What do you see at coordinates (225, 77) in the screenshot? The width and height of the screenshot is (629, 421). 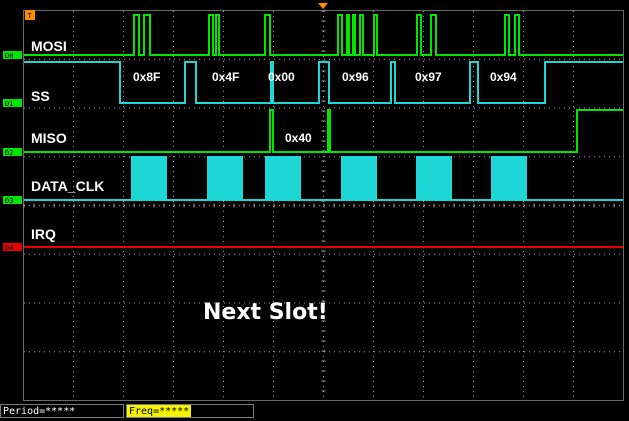 I see `ss-byte-2: 0x4F` at bounding box center [225, 77].